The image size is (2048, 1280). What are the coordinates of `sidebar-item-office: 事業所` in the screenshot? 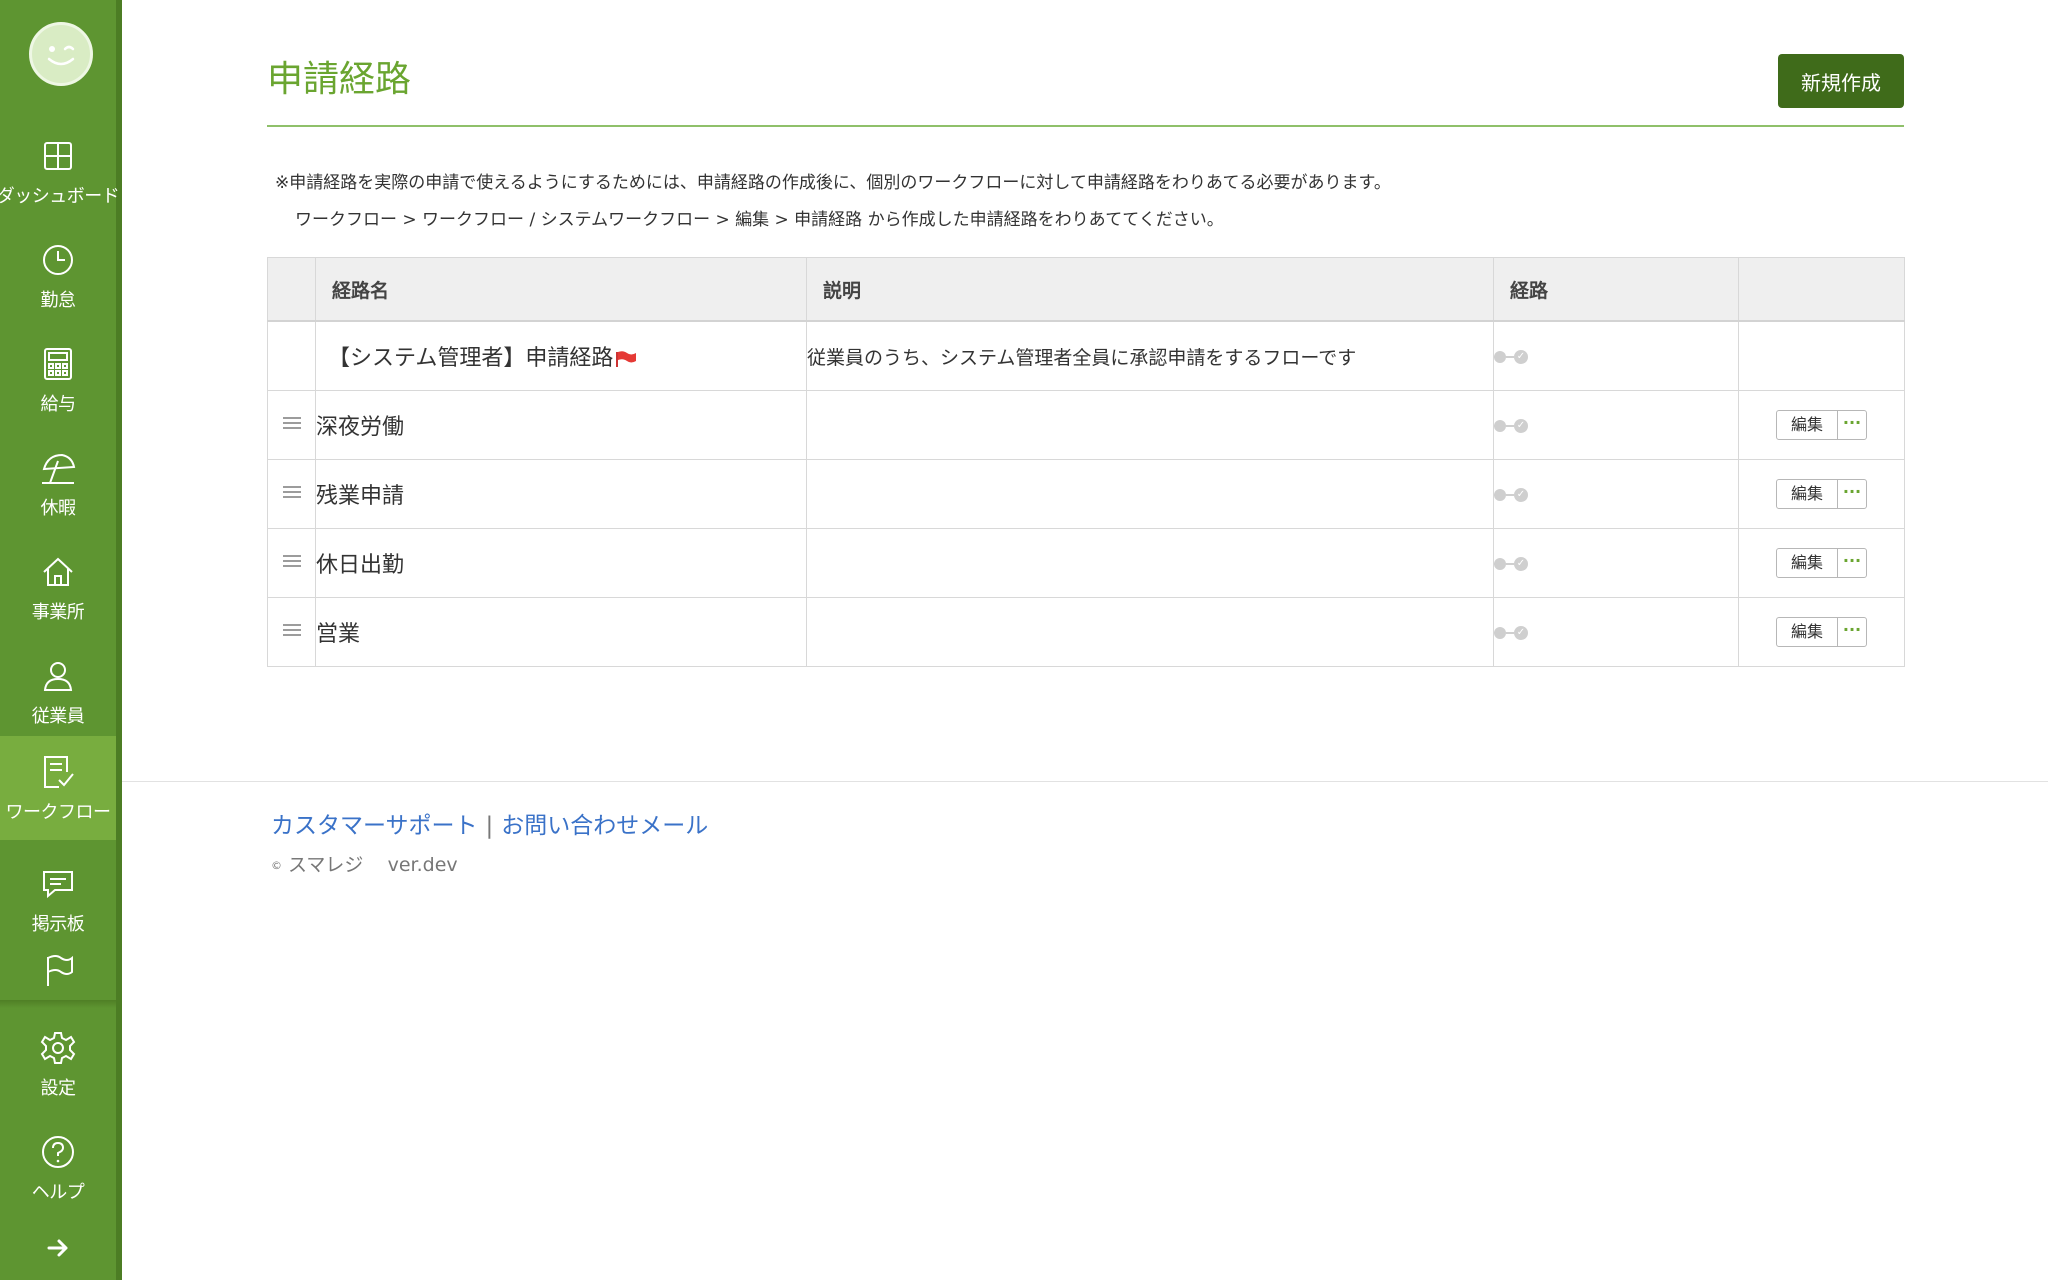 It's located at (58, 588).